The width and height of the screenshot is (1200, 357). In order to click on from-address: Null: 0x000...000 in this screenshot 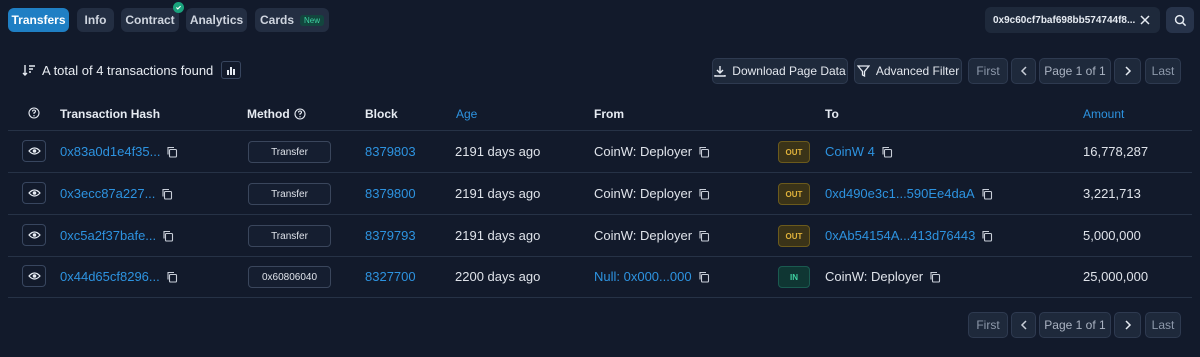, I will do `click(643, 276)`.